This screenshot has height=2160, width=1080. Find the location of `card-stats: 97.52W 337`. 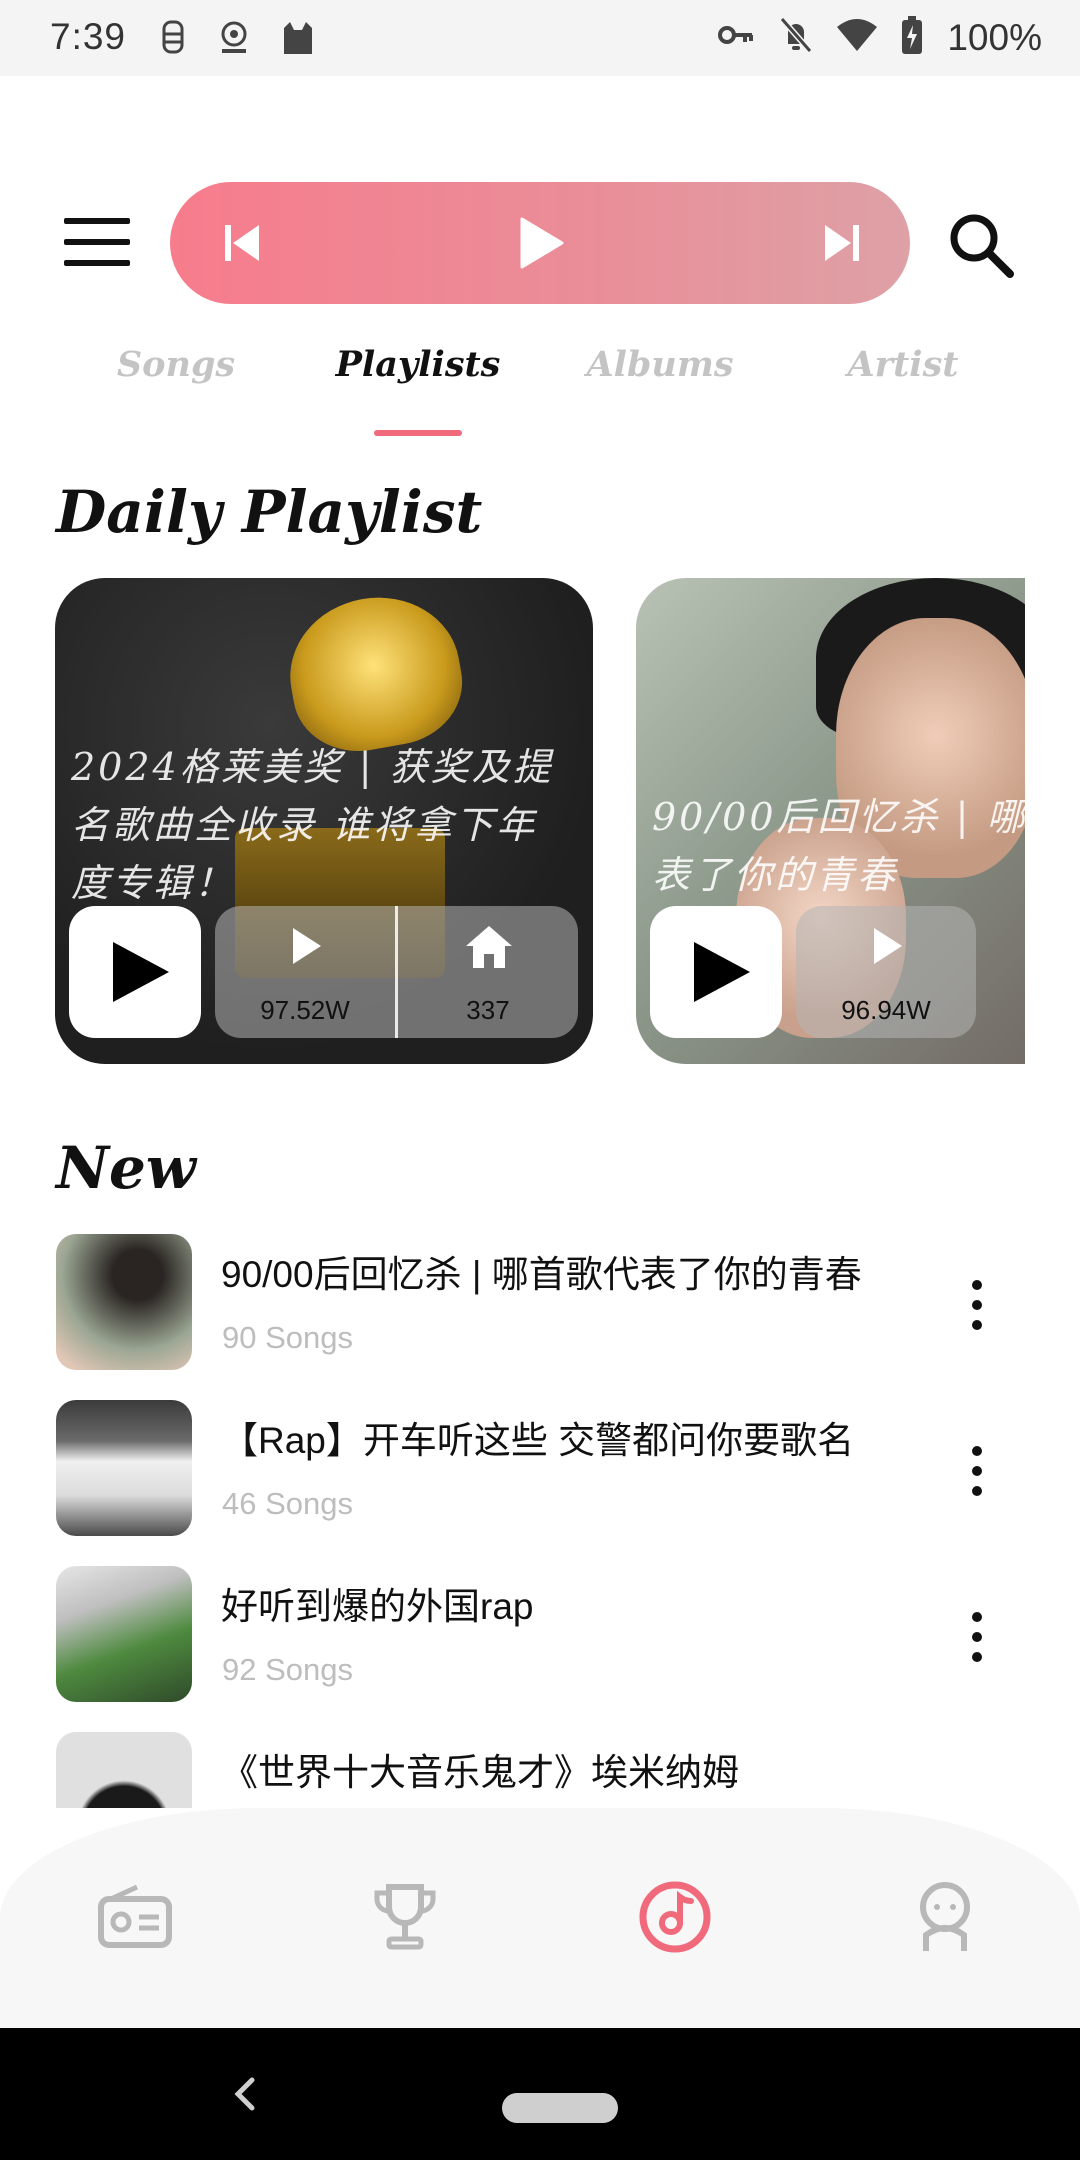

card-stats: 97.52W 337 is located at coordinates (396, 972).